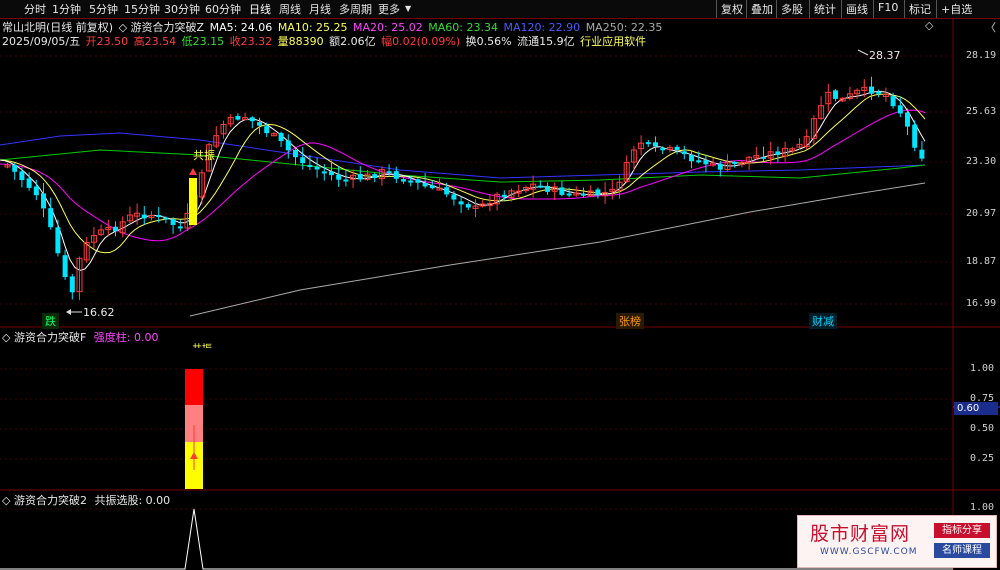 This screenshot has width=1000, height=570. What do you see at coordinates (204, 155) in the screenshot?
I see `resonance-label: 共振` at bounding box center [204, 155].